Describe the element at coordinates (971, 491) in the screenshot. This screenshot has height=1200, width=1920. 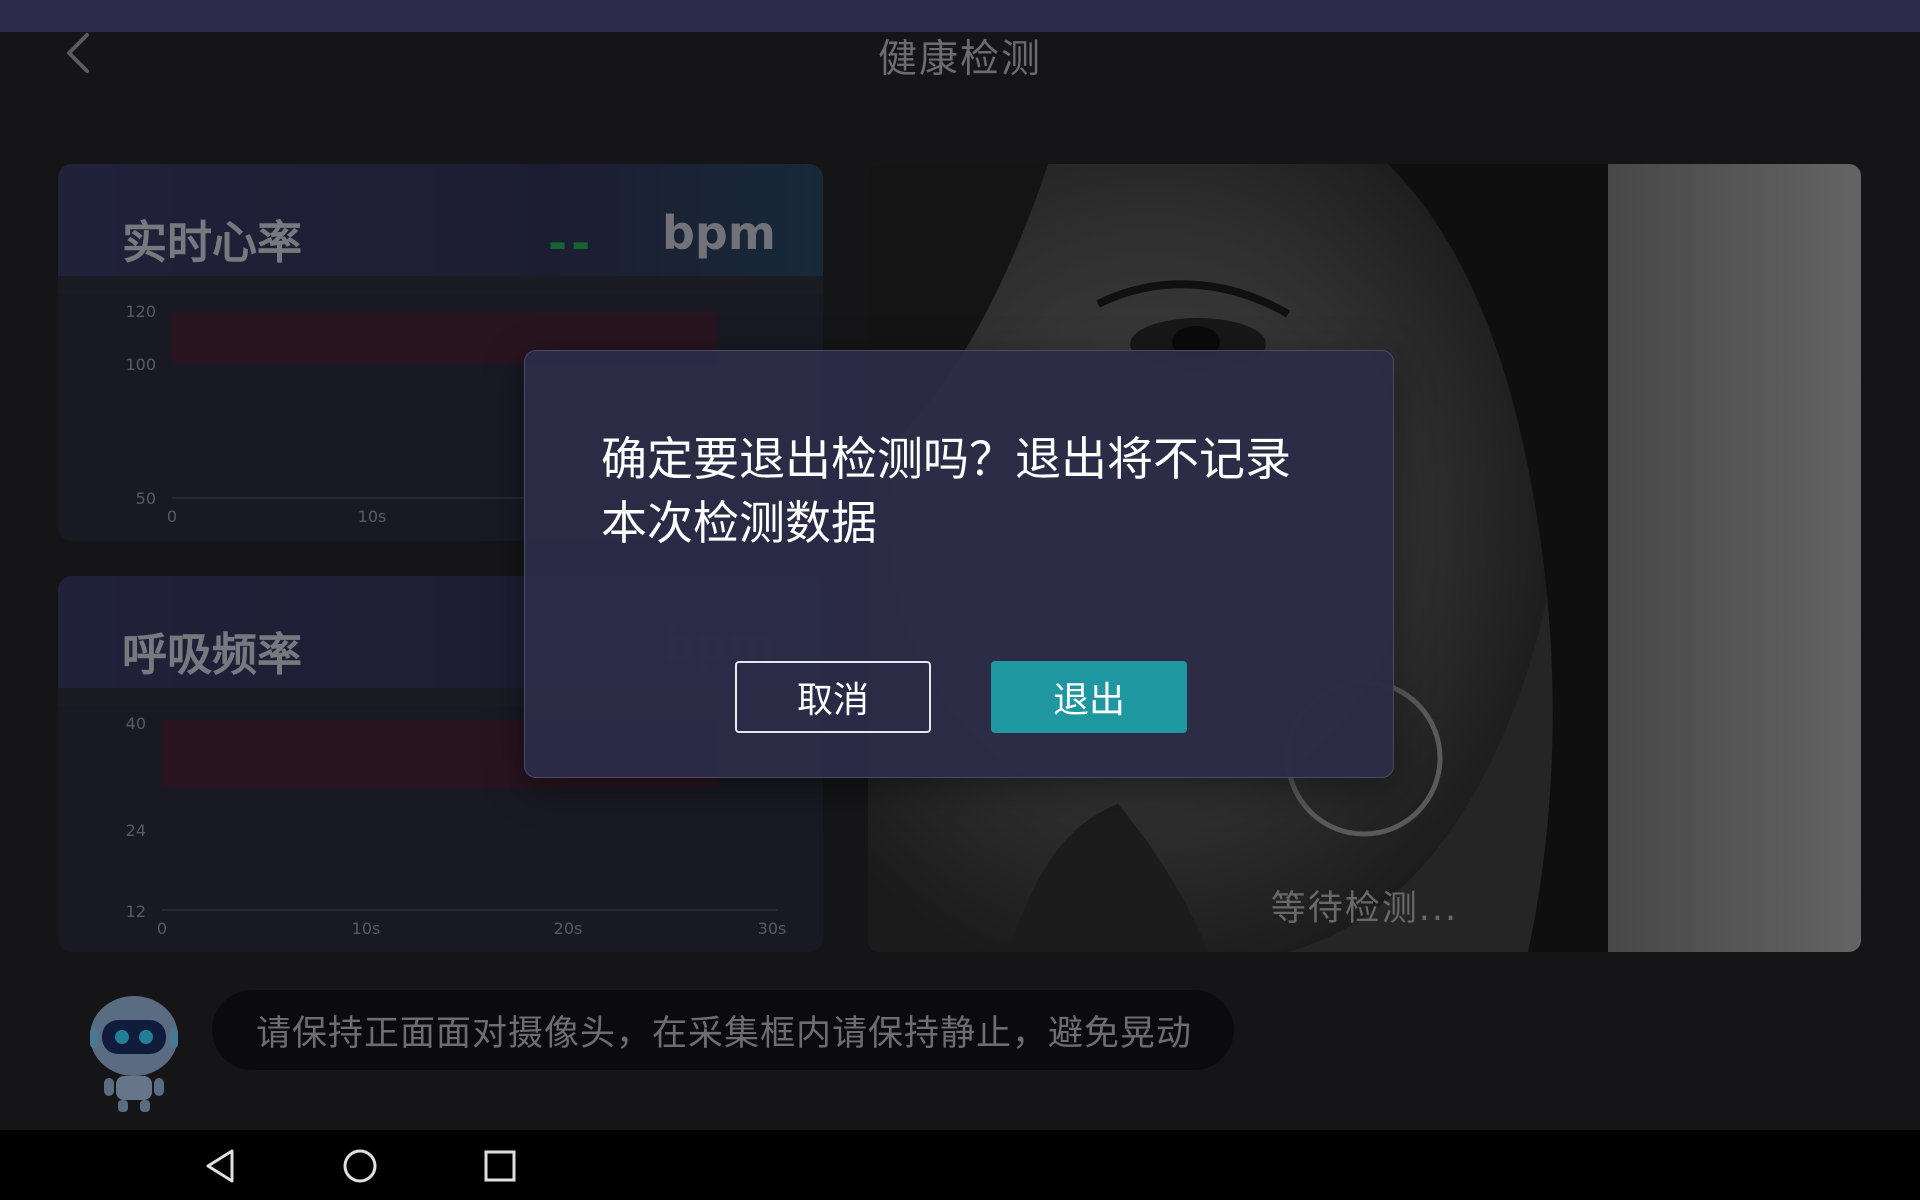
I see `dialog-message: 确定要退出检测吗？退出将不记录 本次检测数据` at that location.